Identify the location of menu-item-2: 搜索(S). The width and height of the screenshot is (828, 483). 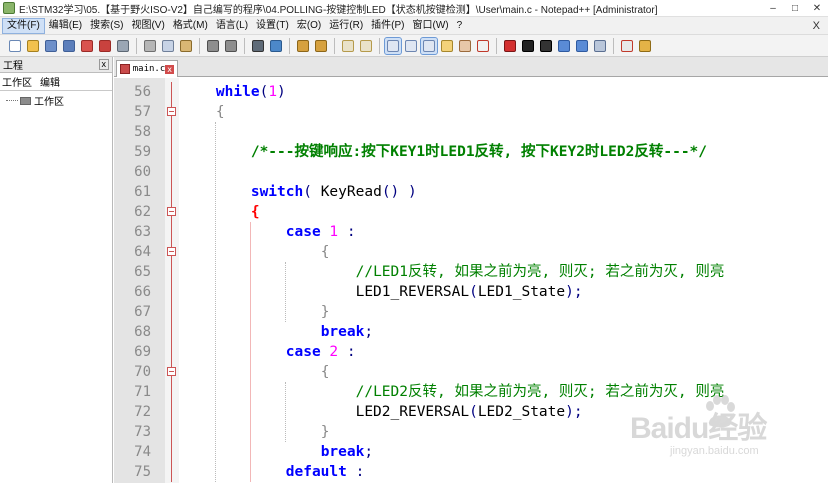
(106, 26).